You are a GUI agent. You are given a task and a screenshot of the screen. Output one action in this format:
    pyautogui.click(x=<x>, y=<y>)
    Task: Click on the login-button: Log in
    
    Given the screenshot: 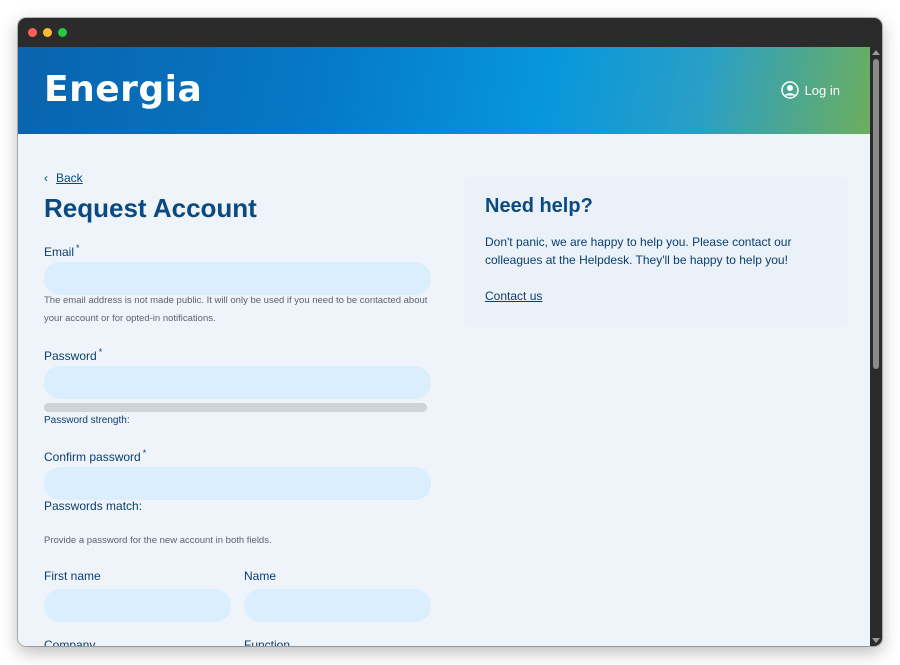 What is the action you would take?
    pyautogui.click(x=810, y=90)
    